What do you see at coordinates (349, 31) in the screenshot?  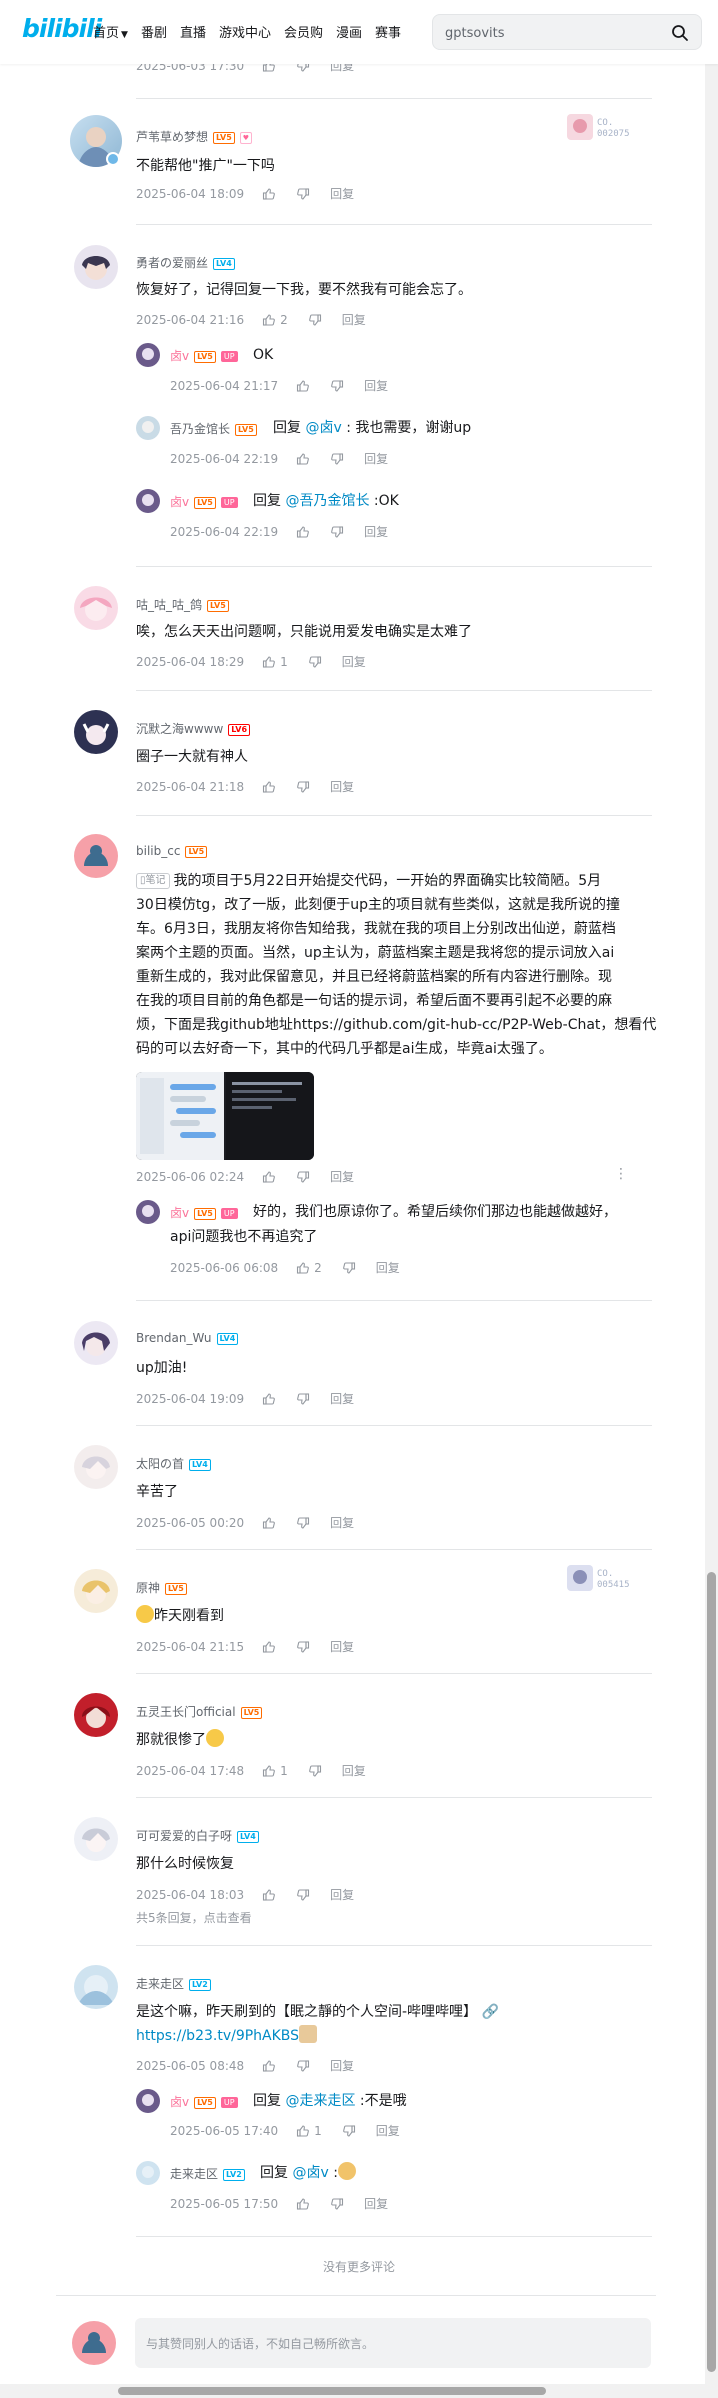 I see `nav-manga: 漫画` at bounding box center [349, 31].